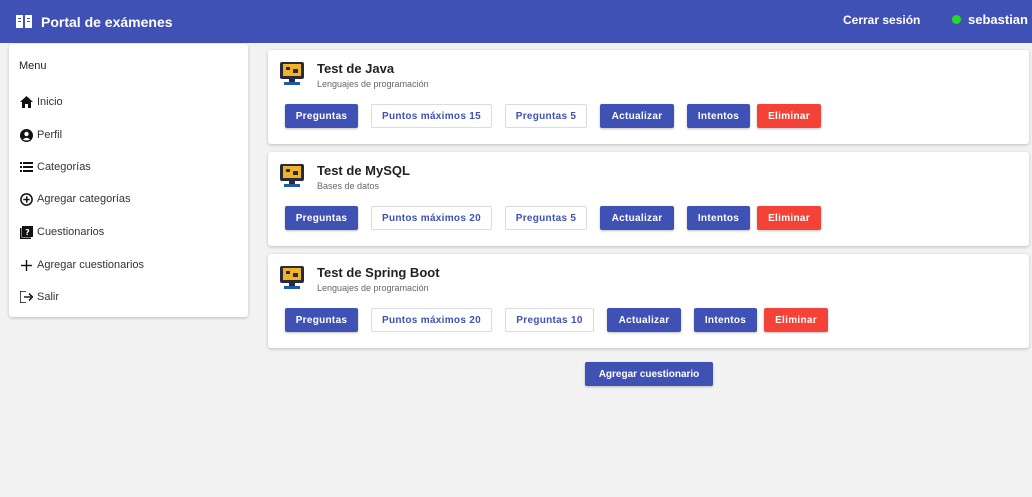 The image size is (1032, 497). Describe the element at coordinates (107, 21) in the screenshot. I see `app-title: Portal de exámenes` at that location.